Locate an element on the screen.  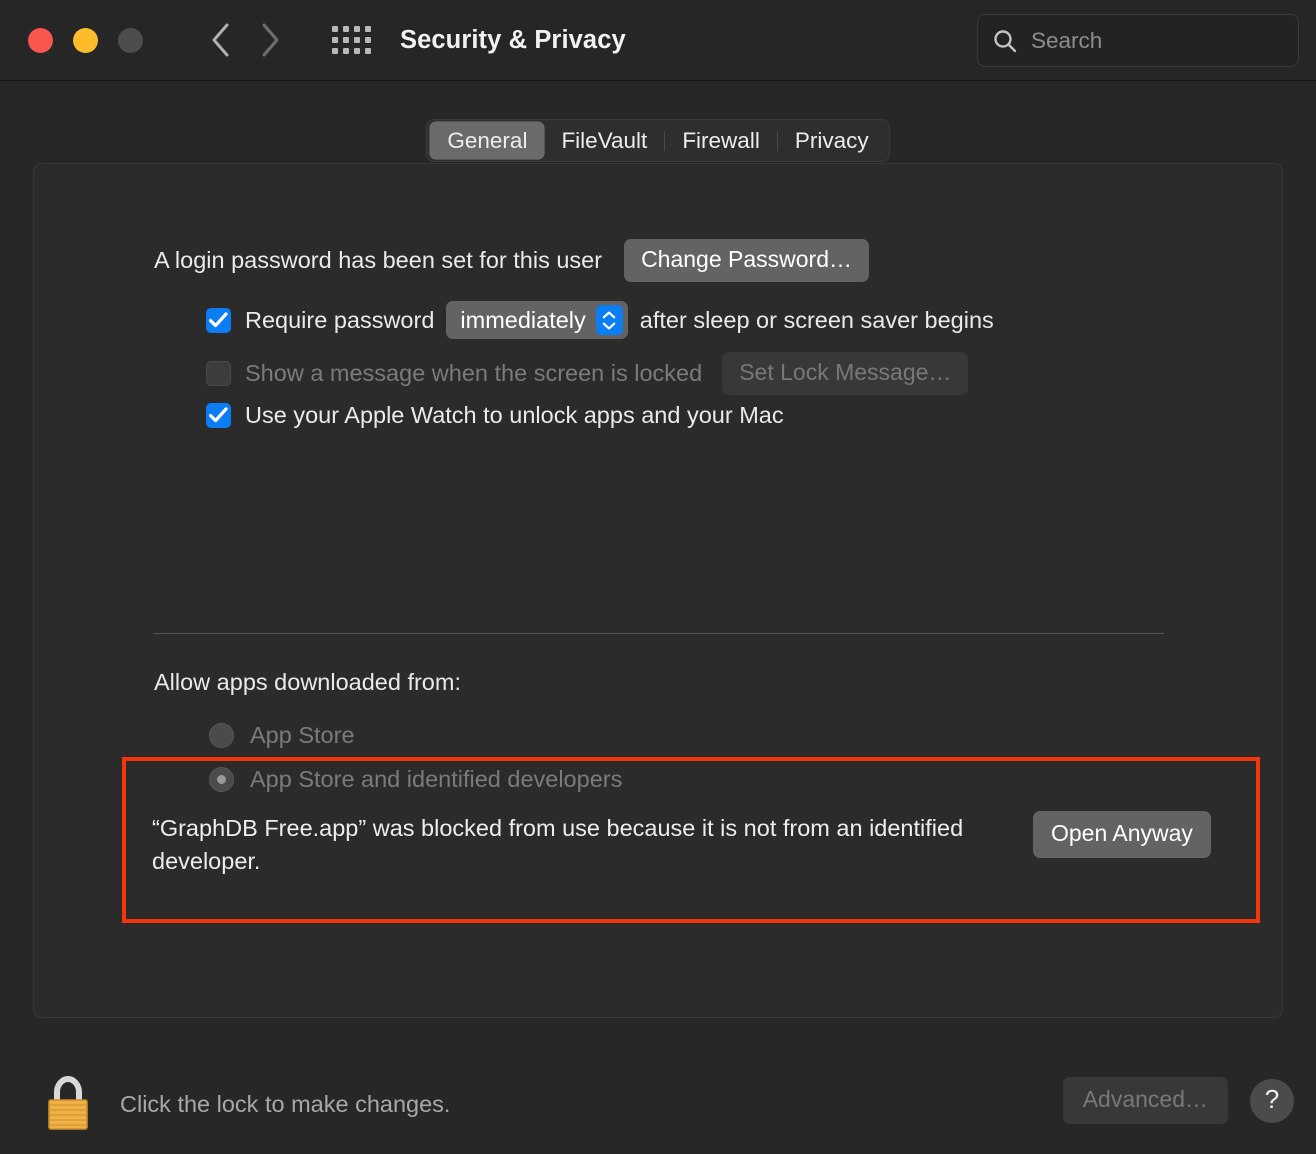
tab-bar: General FileVault Firewall Privacy is located at coordinates (658, 140).